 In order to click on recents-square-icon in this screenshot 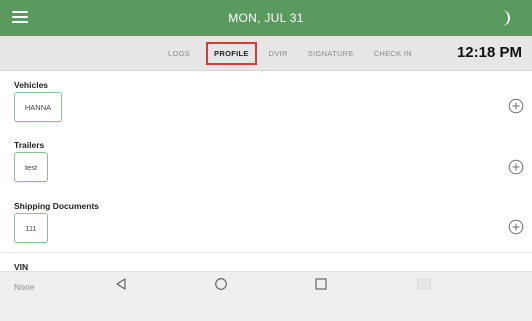, I will do `click(321, 284)`.